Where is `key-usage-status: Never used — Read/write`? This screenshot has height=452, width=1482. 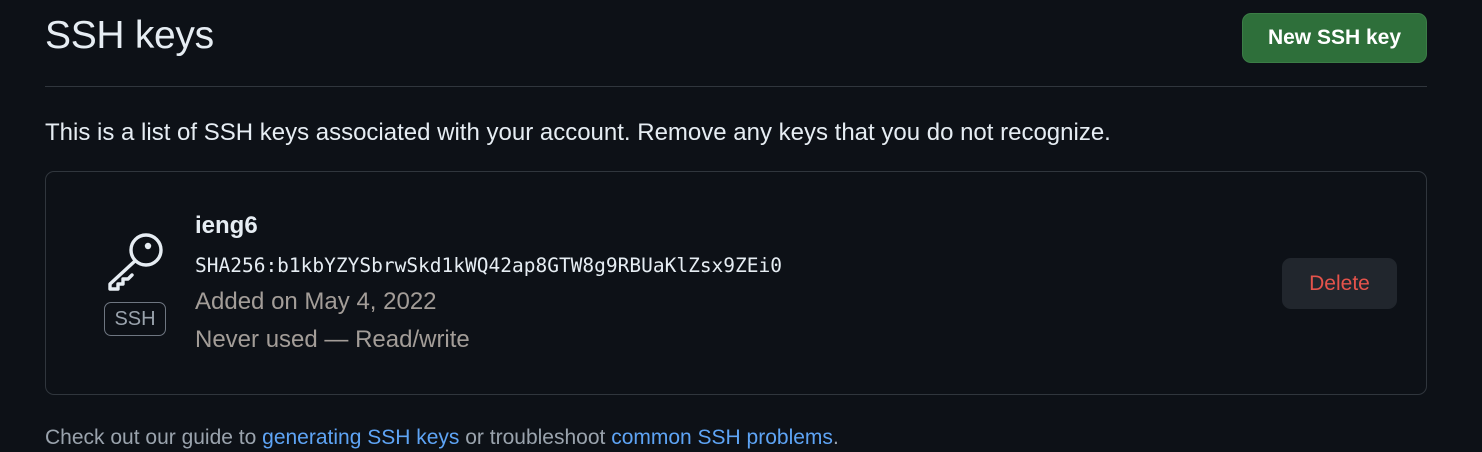
key-usage-status: Never used — Read/write is located at coordinates (332, 339).